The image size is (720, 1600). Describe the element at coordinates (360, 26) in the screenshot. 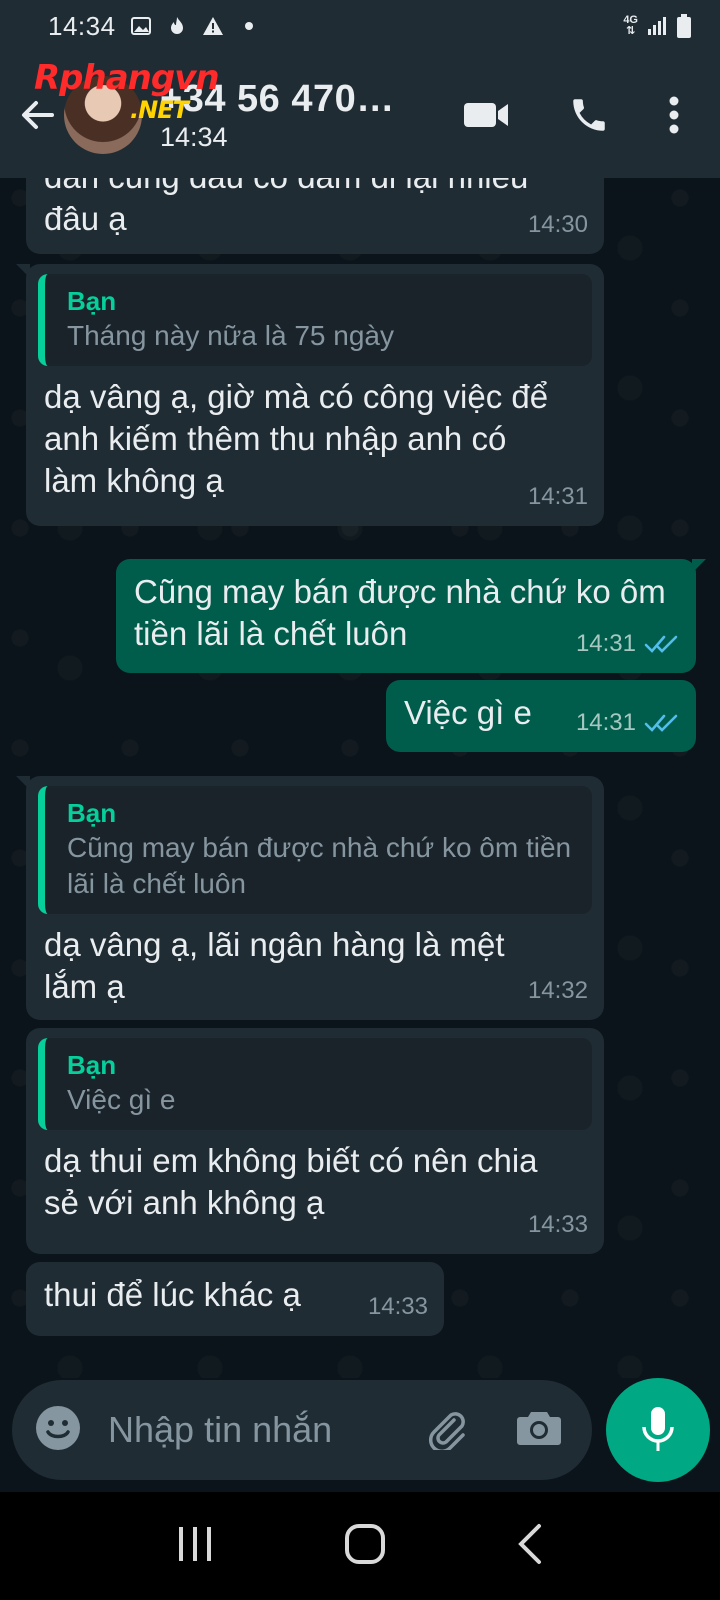

I see `status-bar: 14:34 4G ⇅` at that location.